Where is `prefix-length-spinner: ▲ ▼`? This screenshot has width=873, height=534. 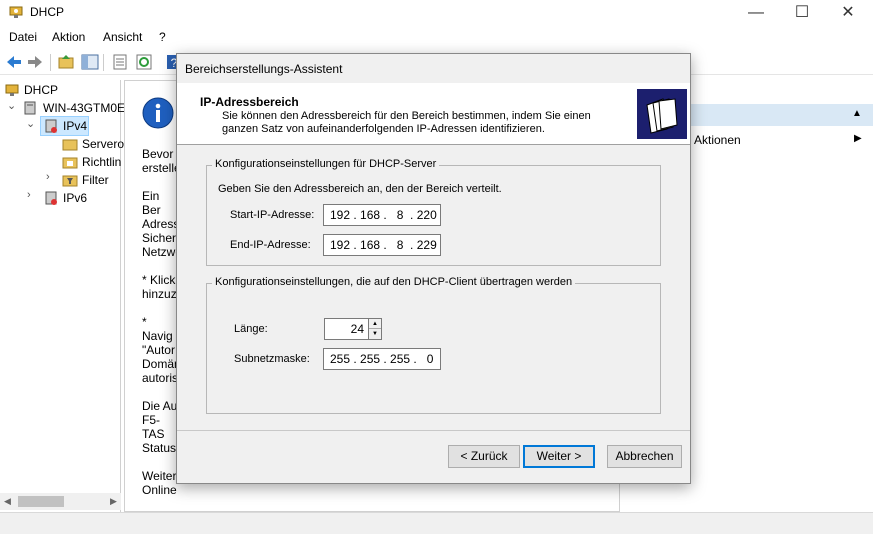 prefix-length-spinner: ▲ ▼ is located at coordinates (375, 329).